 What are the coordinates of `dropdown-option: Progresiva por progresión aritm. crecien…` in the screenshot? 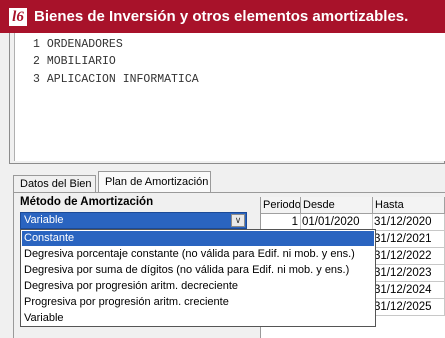 It's located at (198, 302).